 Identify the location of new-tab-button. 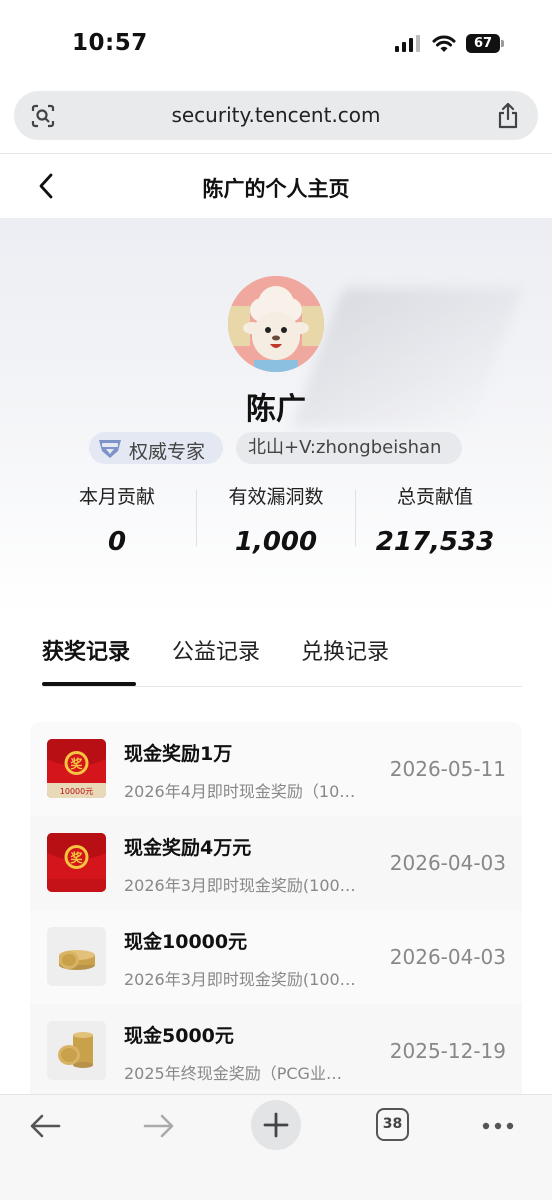
(276, 1125).